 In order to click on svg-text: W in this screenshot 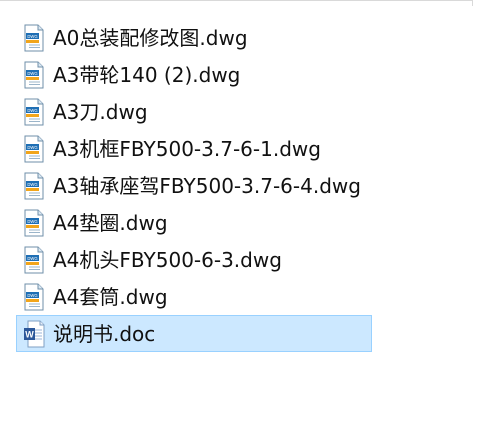, I will do `click(29, 334)`.